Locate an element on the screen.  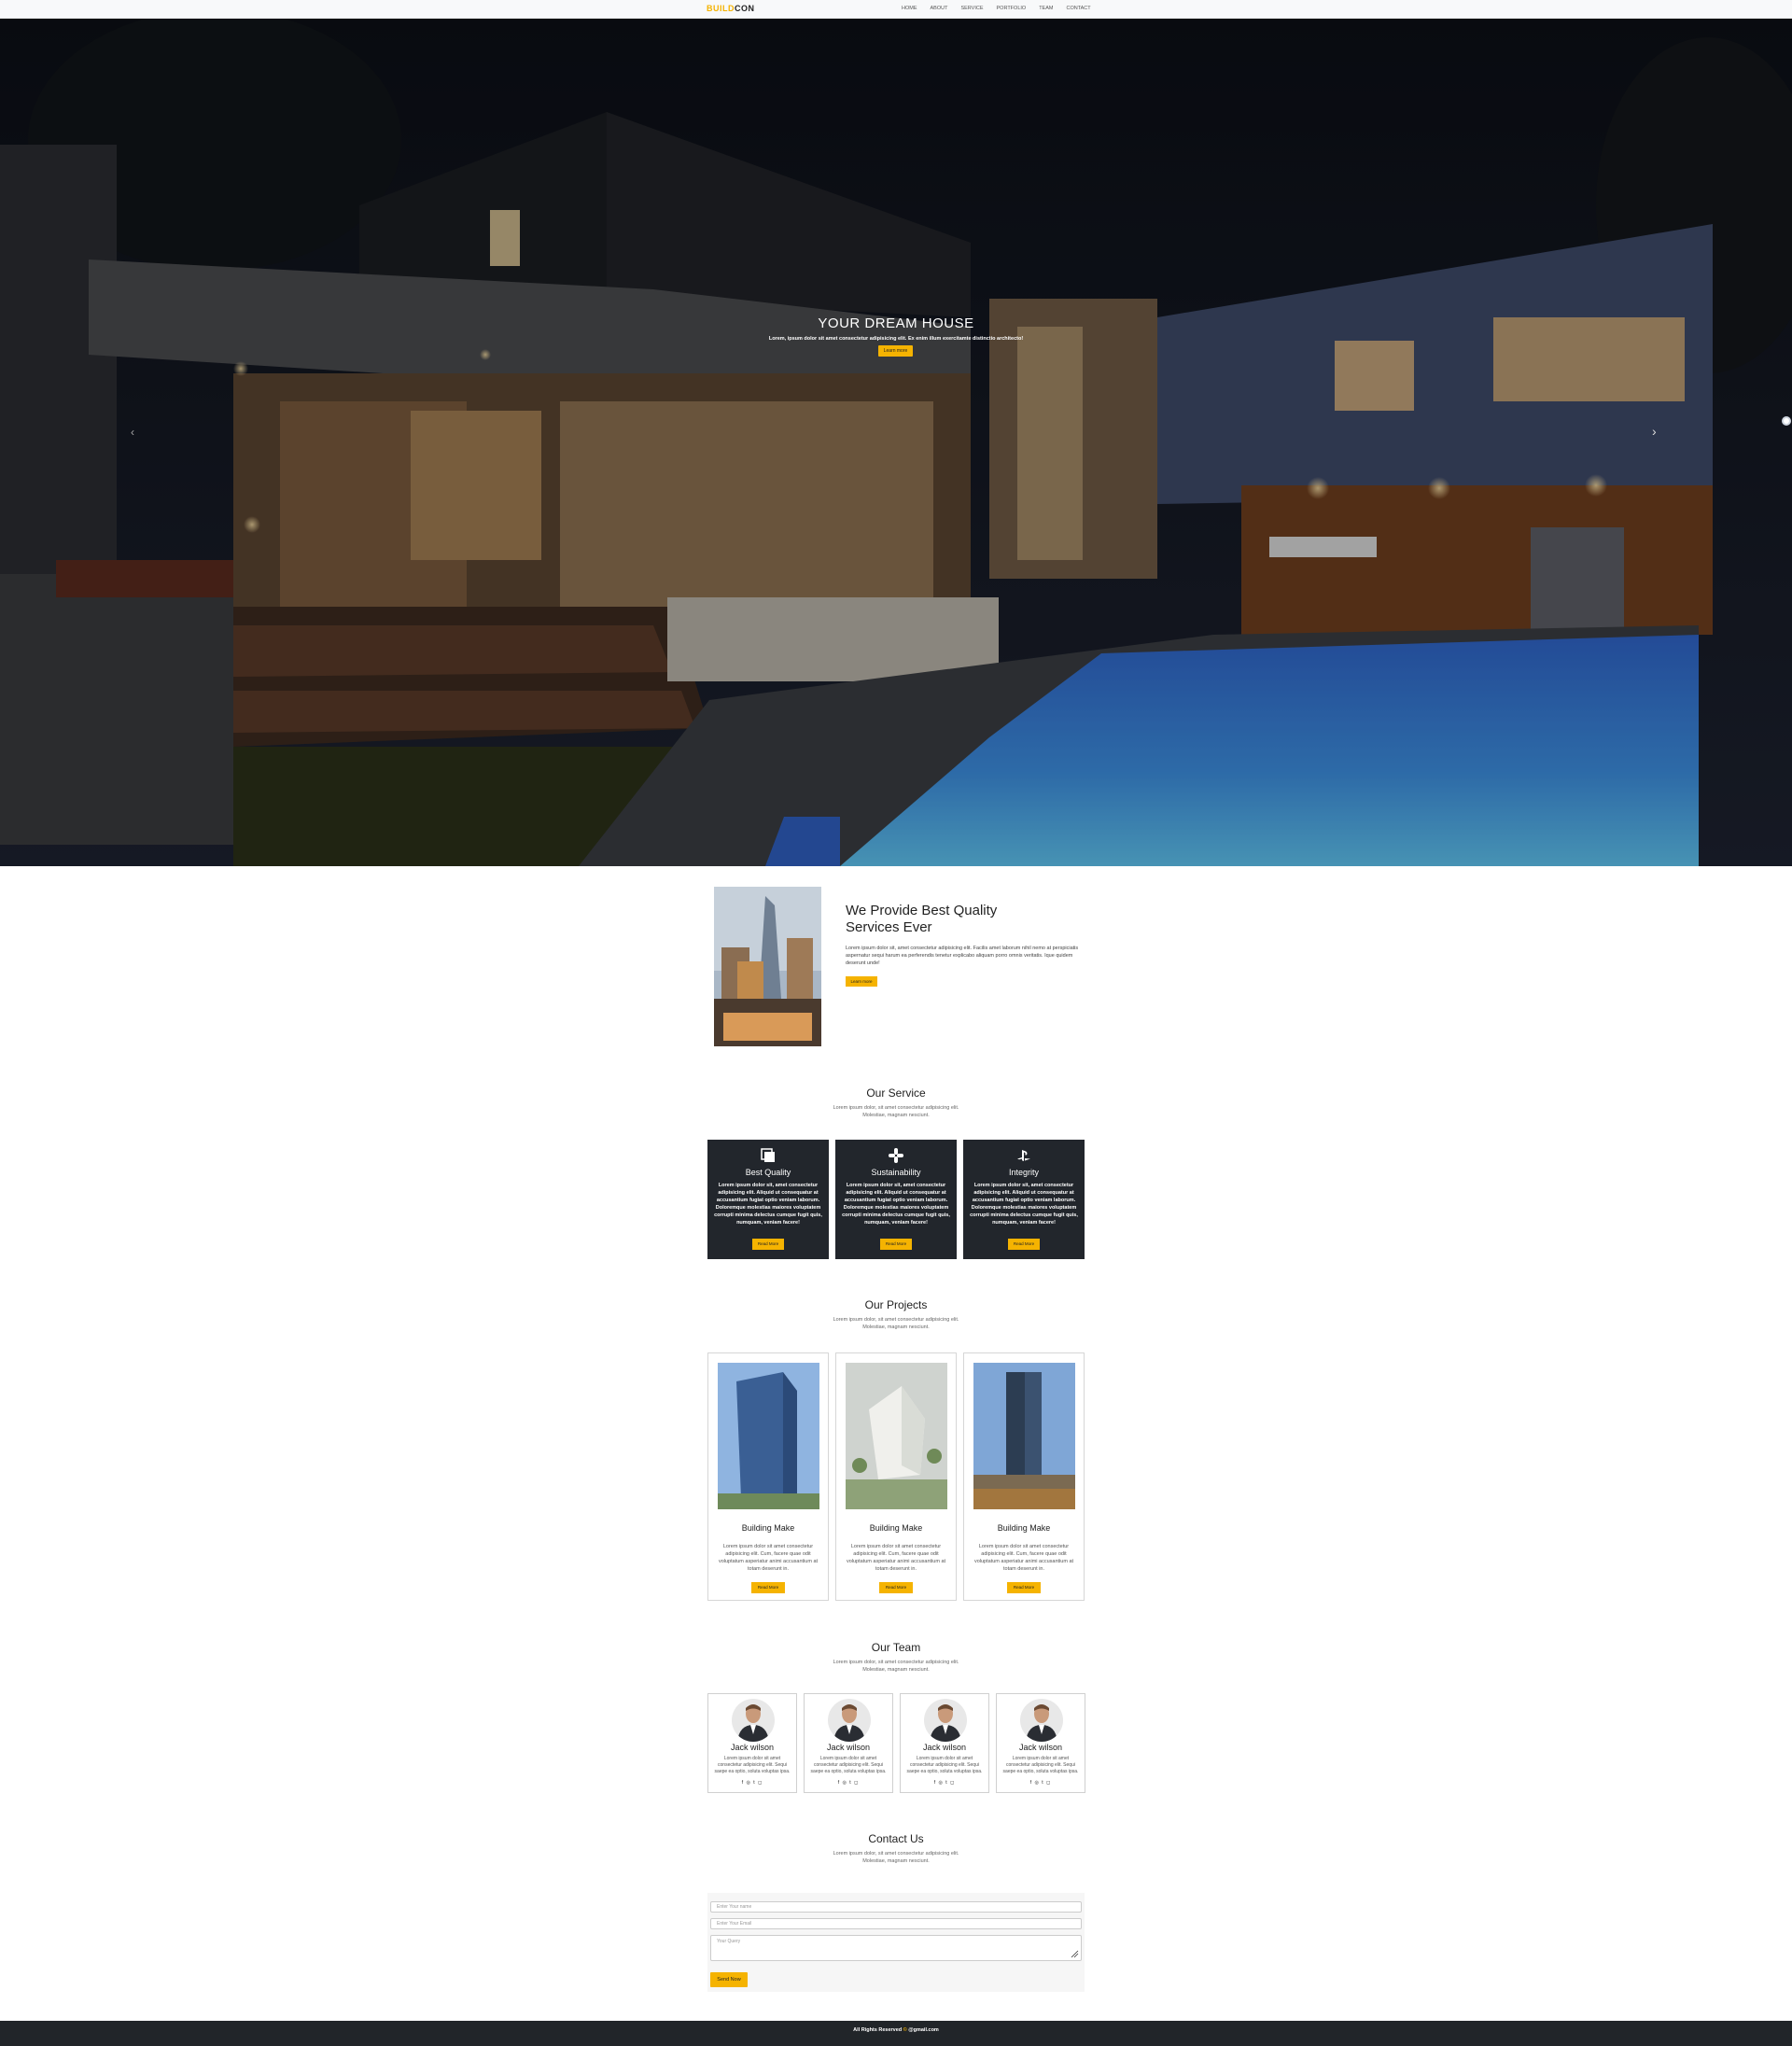
carousel-next-icon: › is located at coordinates (1654, 431).